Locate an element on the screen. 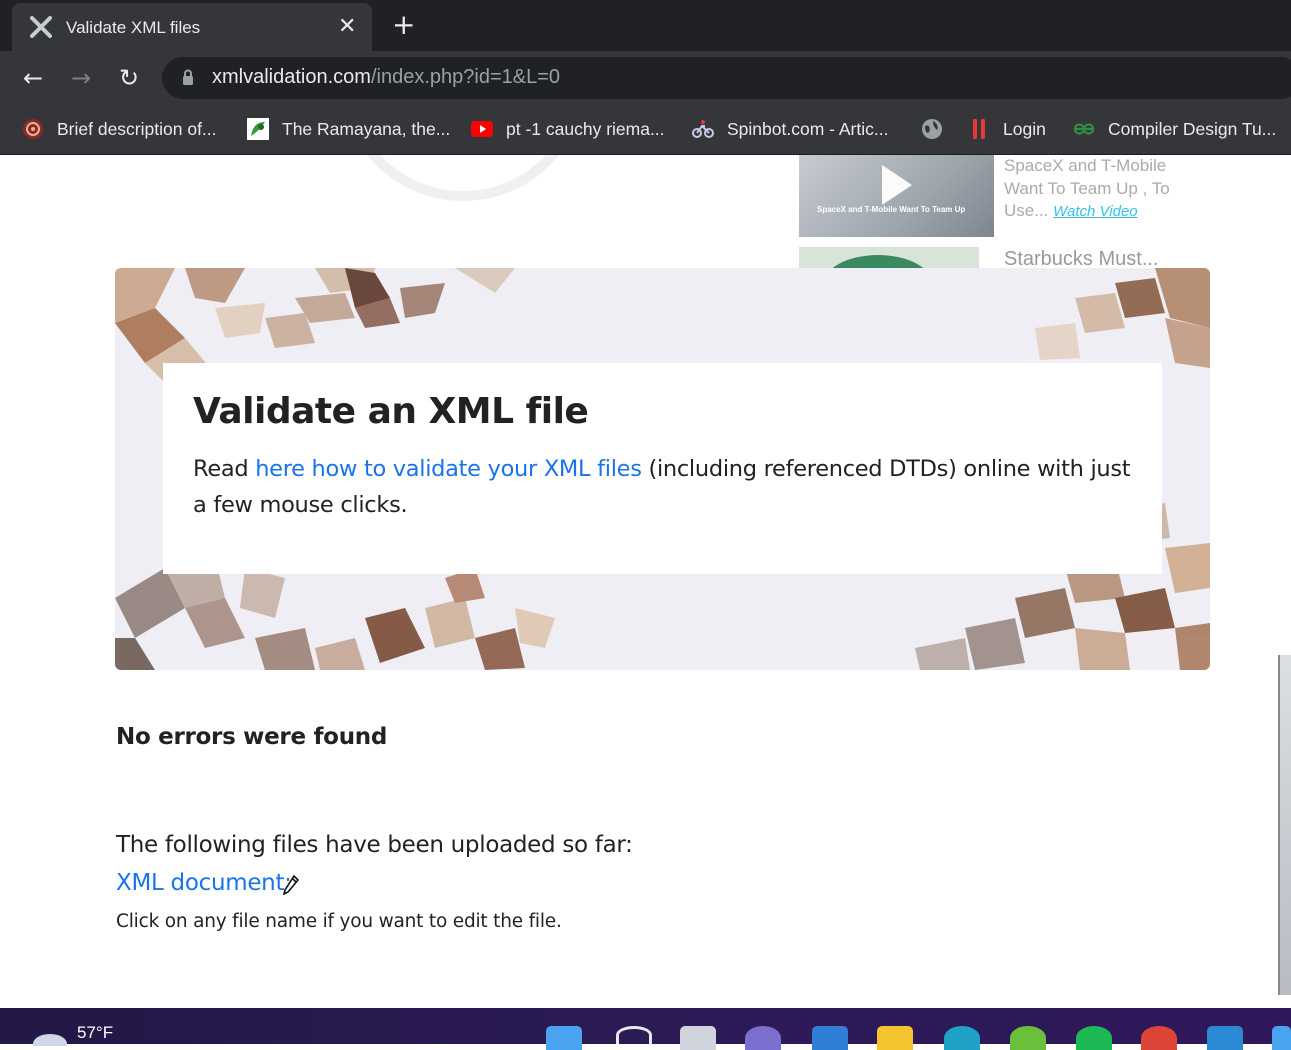  pause-bars-icon is located at coordinates (979, 129).